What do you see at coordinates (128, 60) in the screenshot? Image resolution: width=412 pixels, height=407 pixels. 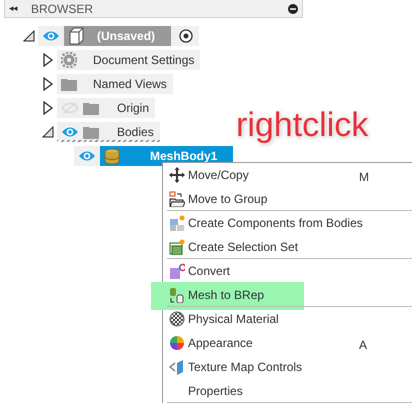 I see `tree-item: Document Settings` at bounding box center [128, 60].